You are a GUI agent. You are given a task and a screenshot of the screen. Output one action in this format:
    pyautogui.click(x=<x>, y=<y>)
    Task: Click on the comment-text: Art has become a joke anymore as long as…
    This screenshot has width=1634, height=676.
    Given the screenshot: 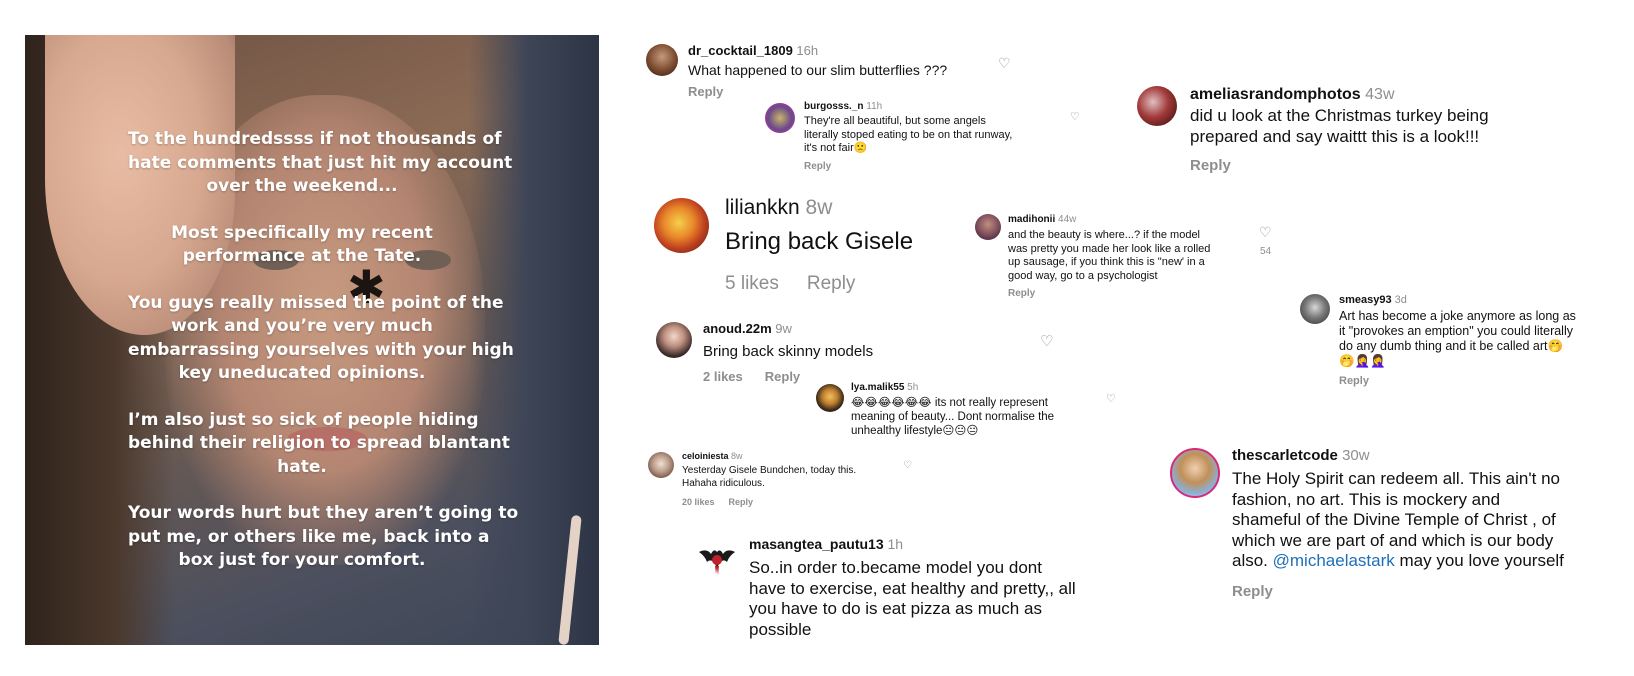 What is the action you would take?
    pyautogui.click(x=1457, y=339)
    